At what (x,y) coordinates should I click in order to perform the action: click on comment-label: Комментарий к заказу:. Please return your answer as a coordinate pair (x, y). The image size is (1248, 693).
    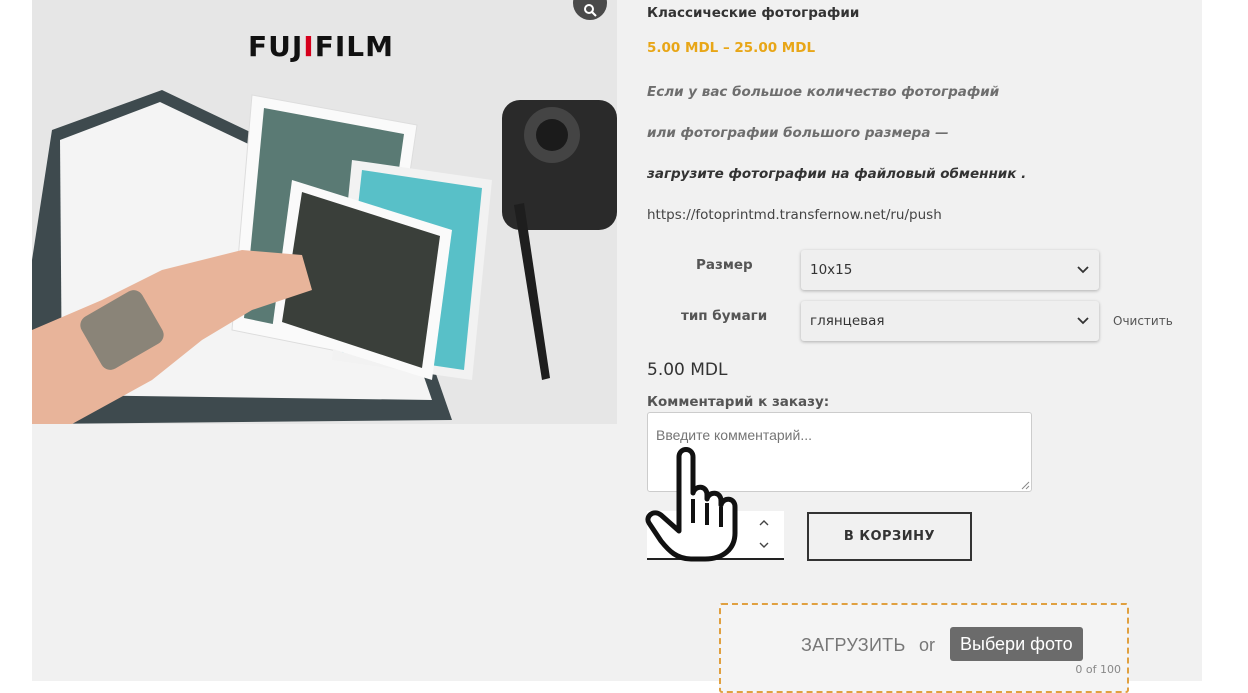
    Looking at the image, I should click on (738, 402).